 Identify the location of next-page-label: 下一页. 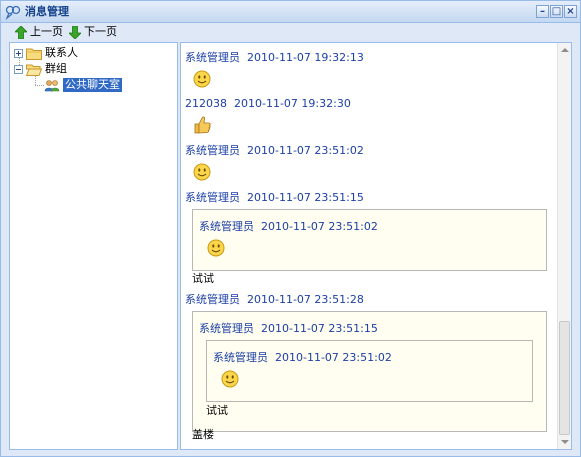
(100, 31).